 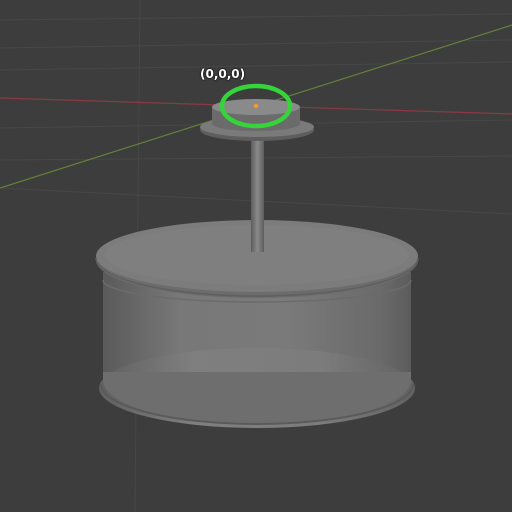 I want to click on origin-point, so click(x=256, y=106).